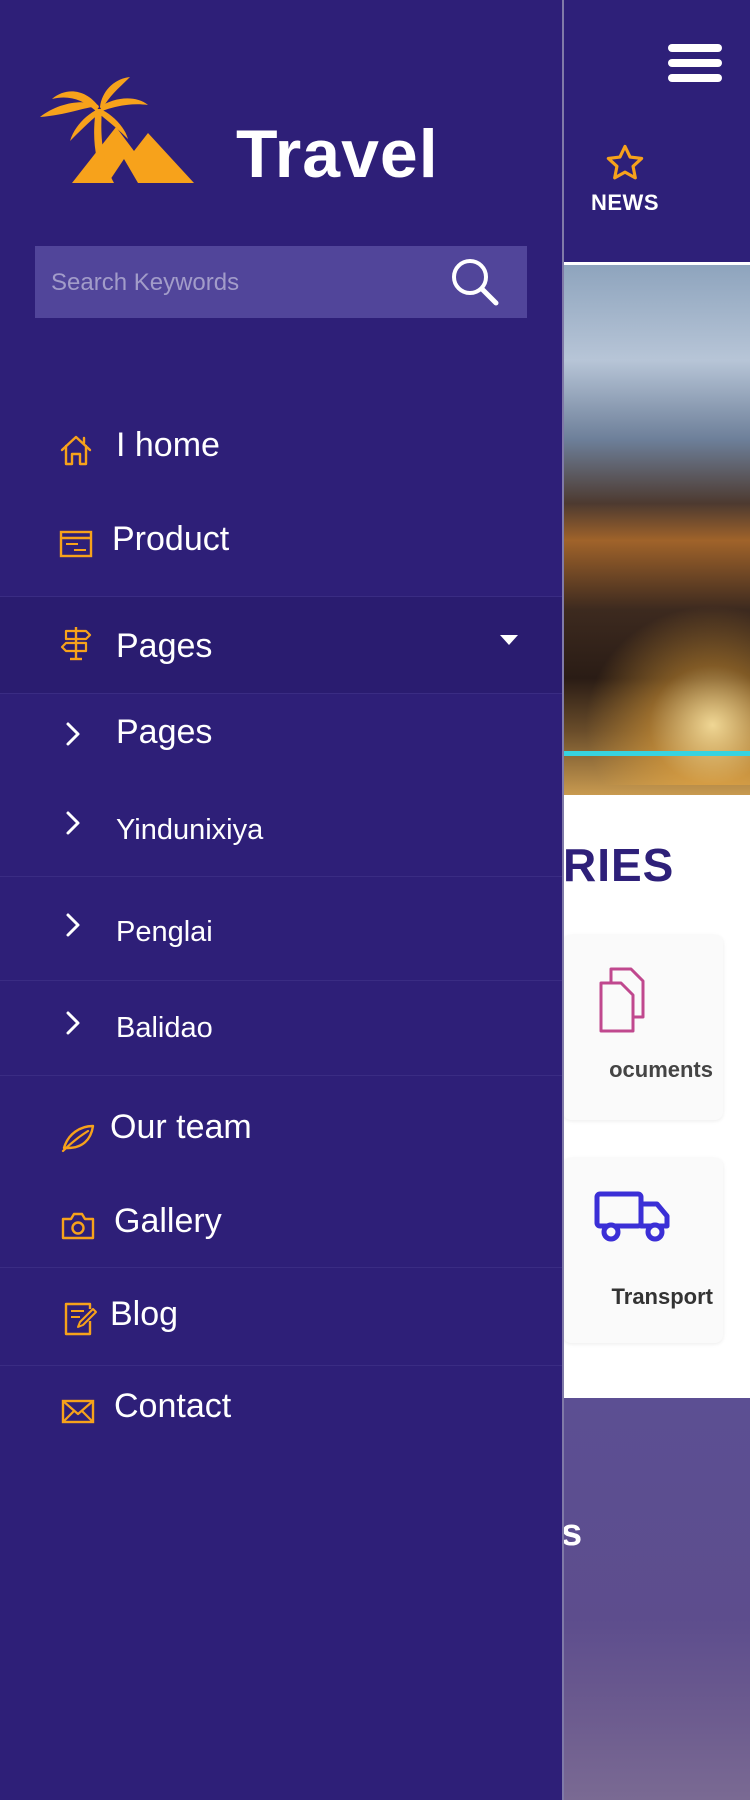 This screenshot has height=1800, width=750. What do you see at coordinates (656, 131) in the screenshot?
I see `header-bar` at bounding box center [656, 131].